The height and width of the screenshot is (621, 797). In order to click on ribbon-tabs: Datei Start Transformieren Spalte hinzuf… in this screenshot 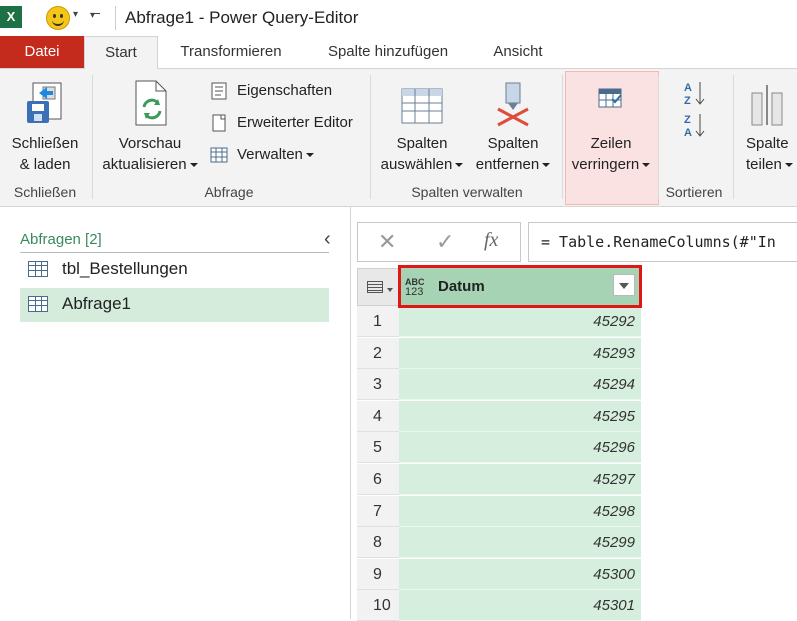, I will do `click(398, 53)`.